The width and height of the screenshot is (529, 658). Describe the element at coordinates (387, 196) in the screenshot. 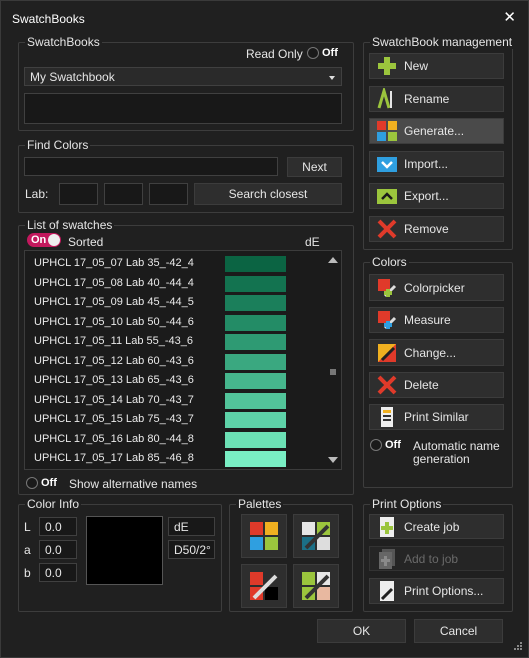

I see `export-icon` at that location.